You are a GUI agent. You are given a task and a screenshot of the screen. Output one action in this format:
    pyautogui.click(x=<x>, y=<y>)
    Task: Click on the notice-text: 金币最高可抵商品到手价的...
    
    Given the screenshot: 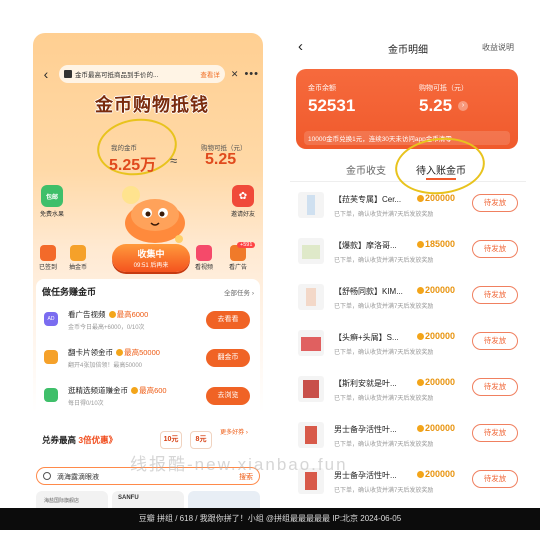 What is the action you would take?
    pyautogui.click(x=117, y=75)
    